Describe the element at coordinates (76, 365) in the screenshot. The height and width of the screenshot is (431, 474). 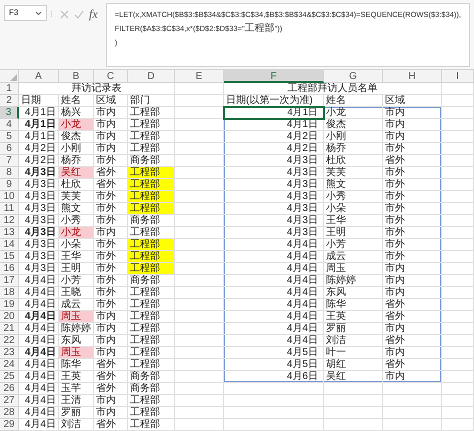
I see `table-cell: 陈华` at that location.